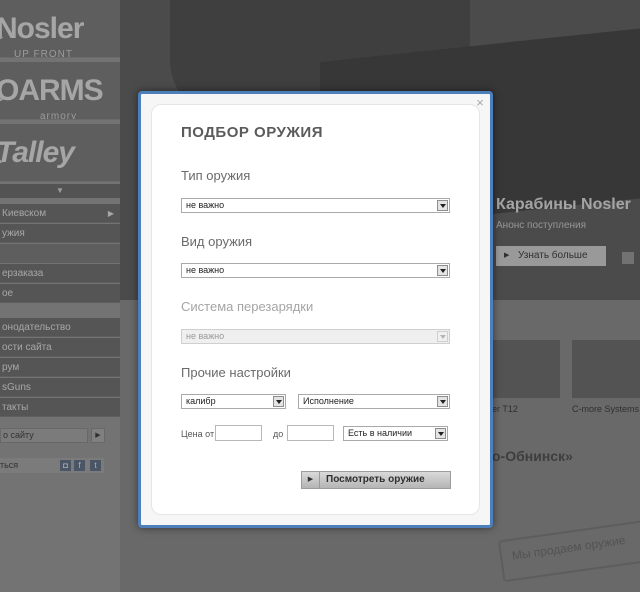 This screenshot has height=592, width=640. I want to click on version-select: Исполнение, so click(374, 401).